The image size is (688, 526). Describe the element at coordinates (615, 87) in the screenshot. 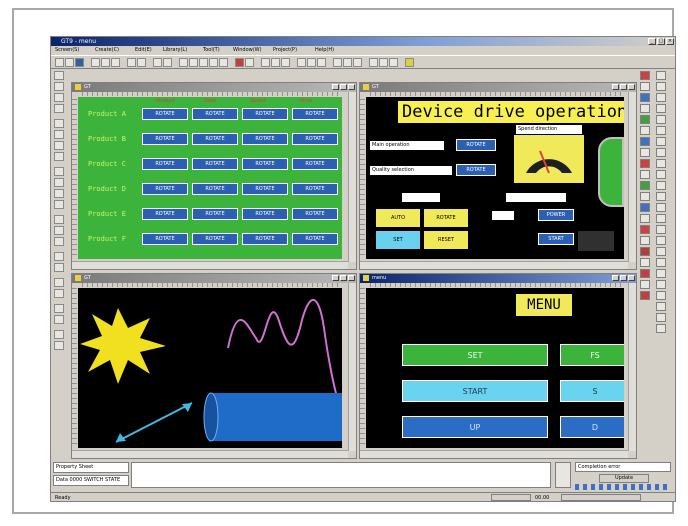

I see `device-minimize-button` at that location.